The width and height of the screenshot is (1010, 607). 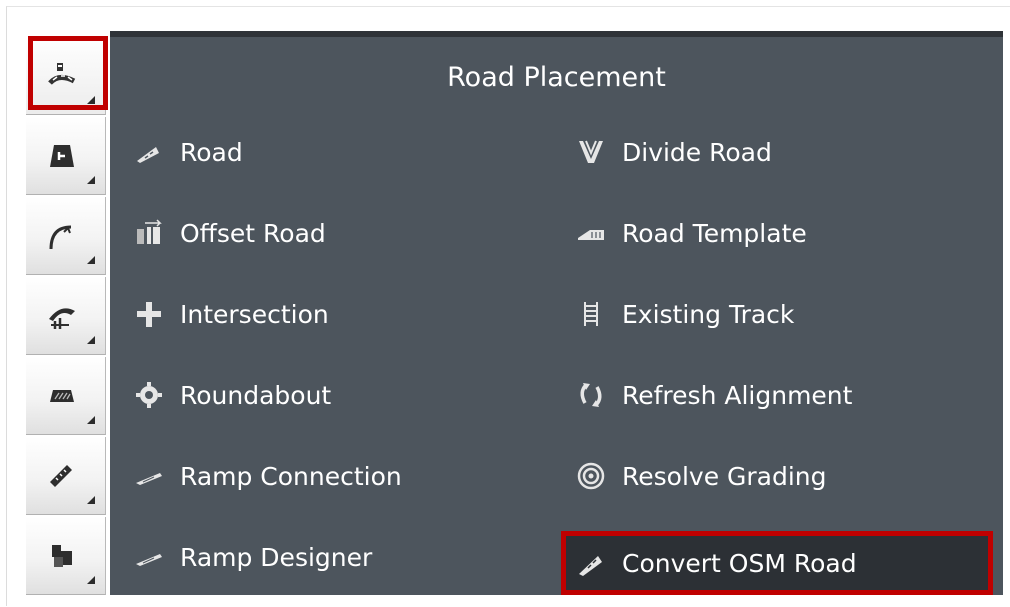 I want to click on menu-item-divide-road: Divide Road, so click(x=674, y=152).